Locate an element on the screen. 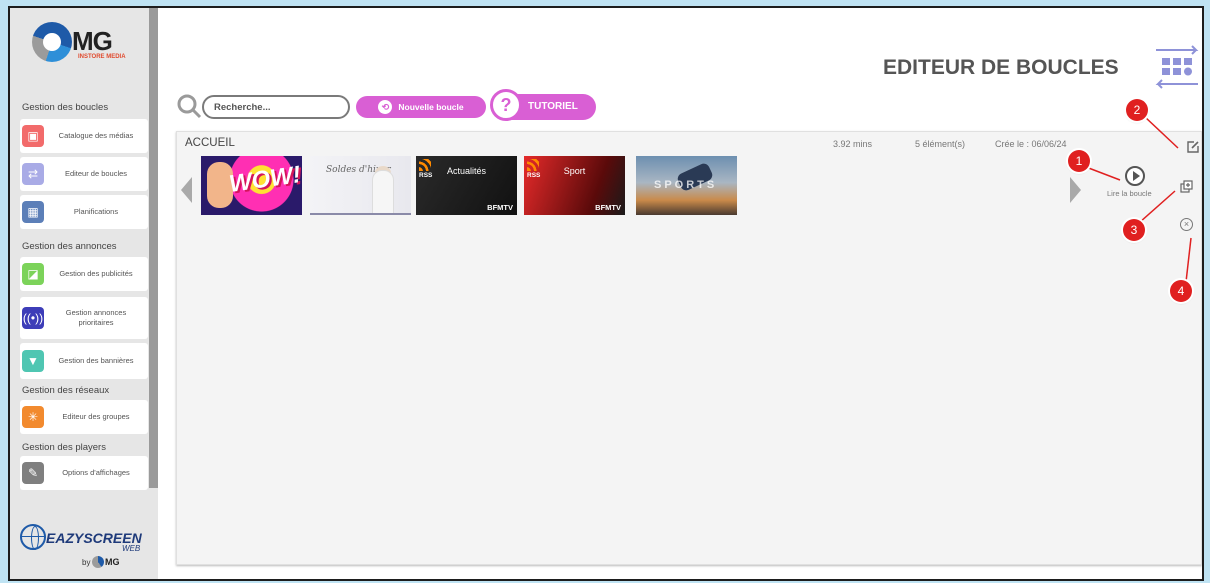 The image size is (1210, 583). sidebar-item-label: Gestion des bannières is located at coordinates (96, 361).